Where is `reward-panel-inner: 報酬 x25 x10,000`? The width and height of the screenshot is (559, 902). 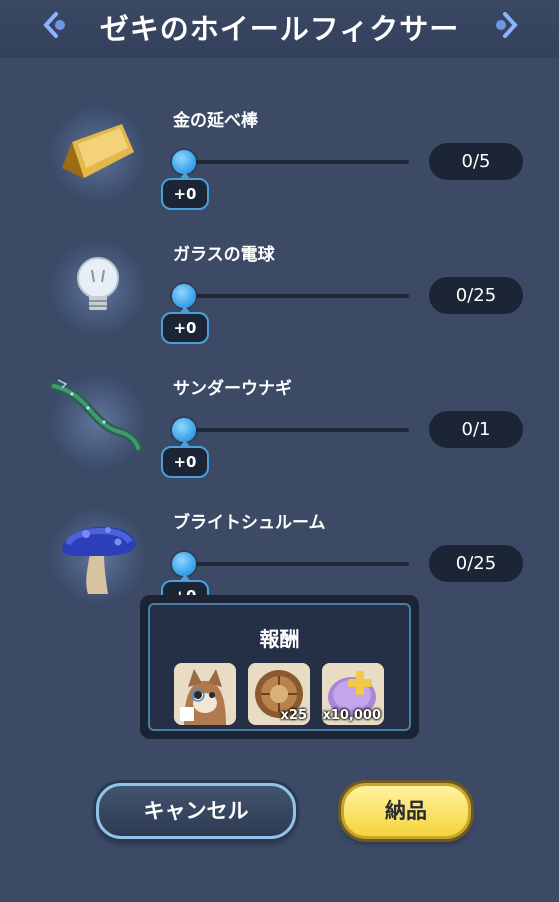
reward-panel-inner: 報酬 x25 x10,000 is located at coordinates (279, 667).